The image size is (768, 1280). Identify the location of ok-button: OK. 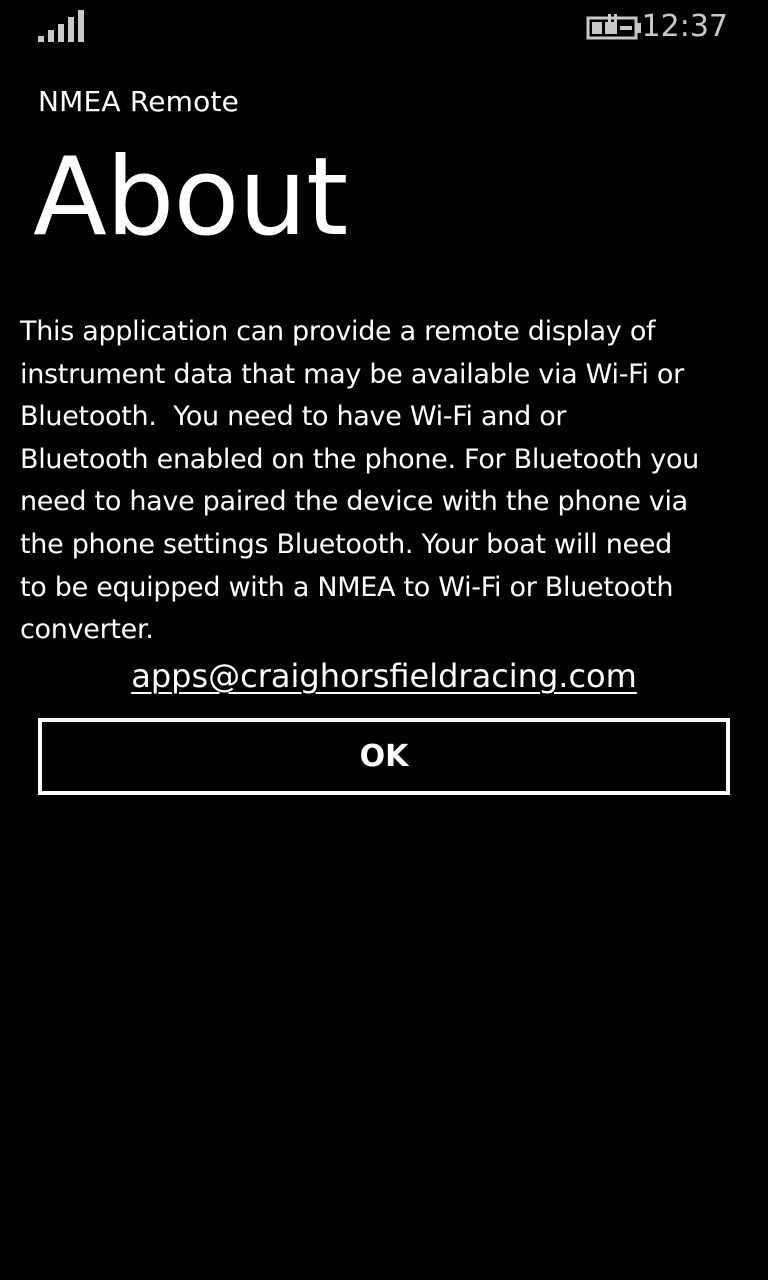
(384, 756).